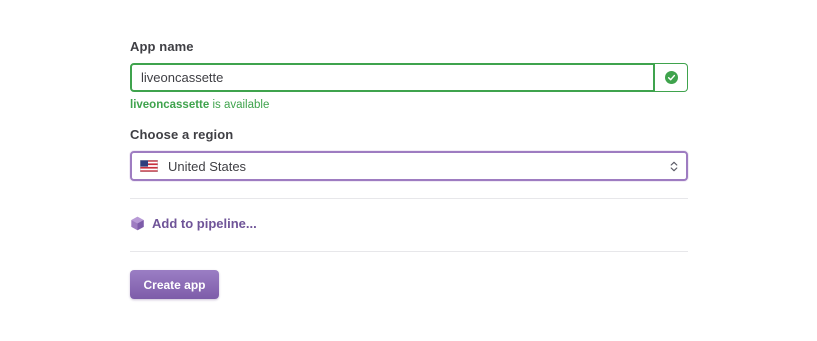  Describe the element at coordinates (239, 105) in the screenshot. I see `availability-text: is available` at that location.